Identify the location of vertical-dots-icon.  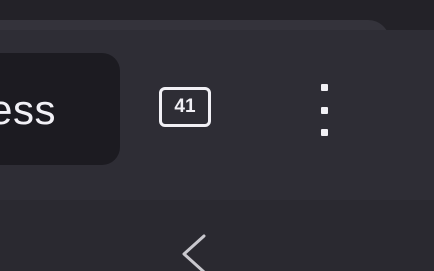
(324, 87).